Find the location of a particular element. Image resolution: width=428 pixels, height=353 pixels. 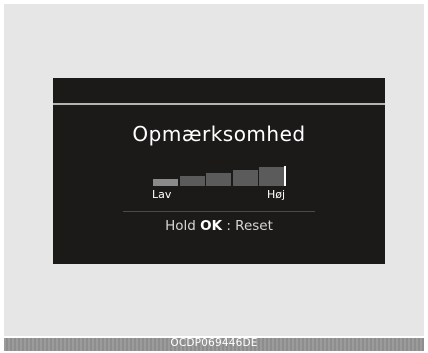

figure-footer: OCDP069446DE is located at coordinates (214, 344).